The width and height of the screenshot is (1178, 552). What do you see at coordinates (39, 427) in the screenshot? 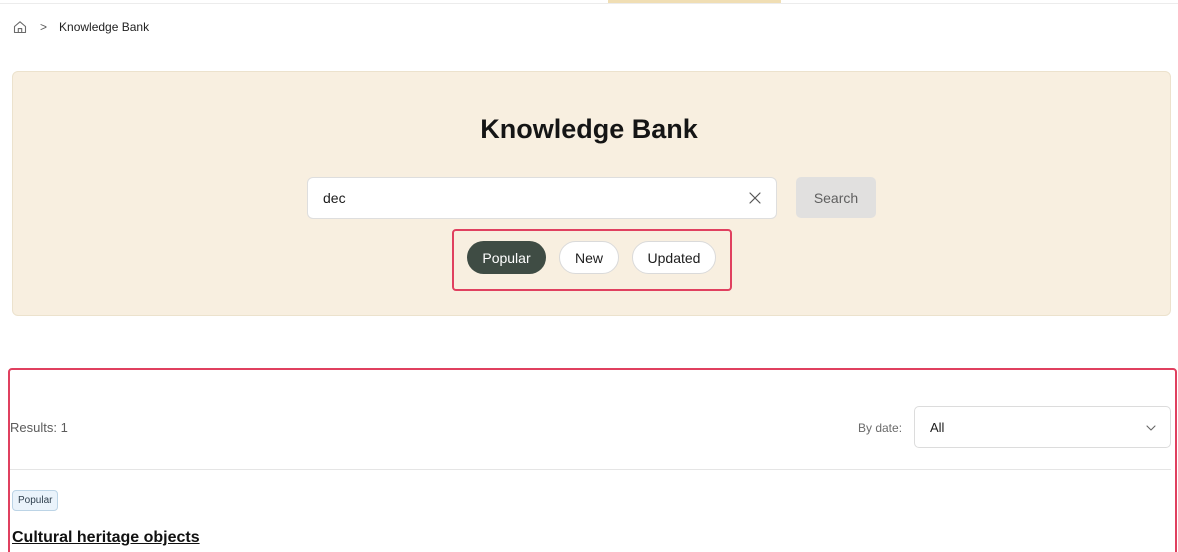
I see `results-count: Results: 1` at bounding box center [39, 427].